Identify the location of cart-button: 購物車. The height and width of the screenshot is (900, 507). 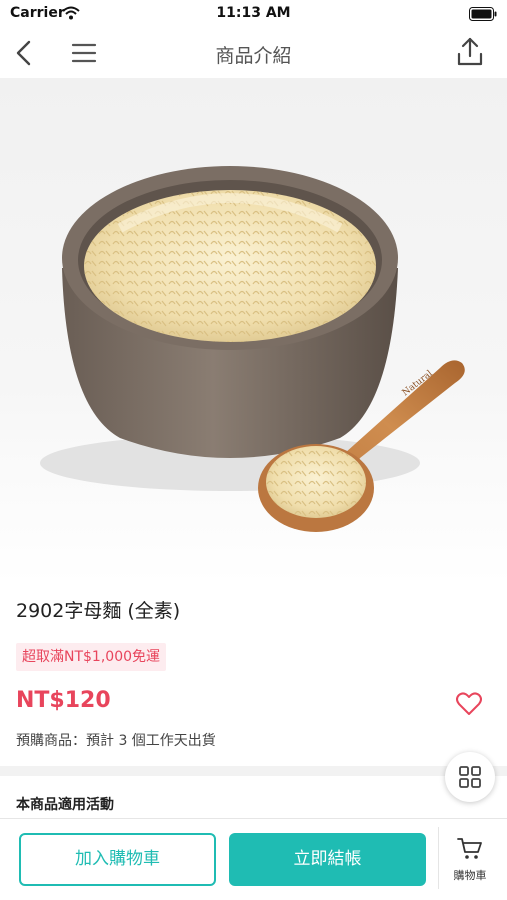
(470, 862).